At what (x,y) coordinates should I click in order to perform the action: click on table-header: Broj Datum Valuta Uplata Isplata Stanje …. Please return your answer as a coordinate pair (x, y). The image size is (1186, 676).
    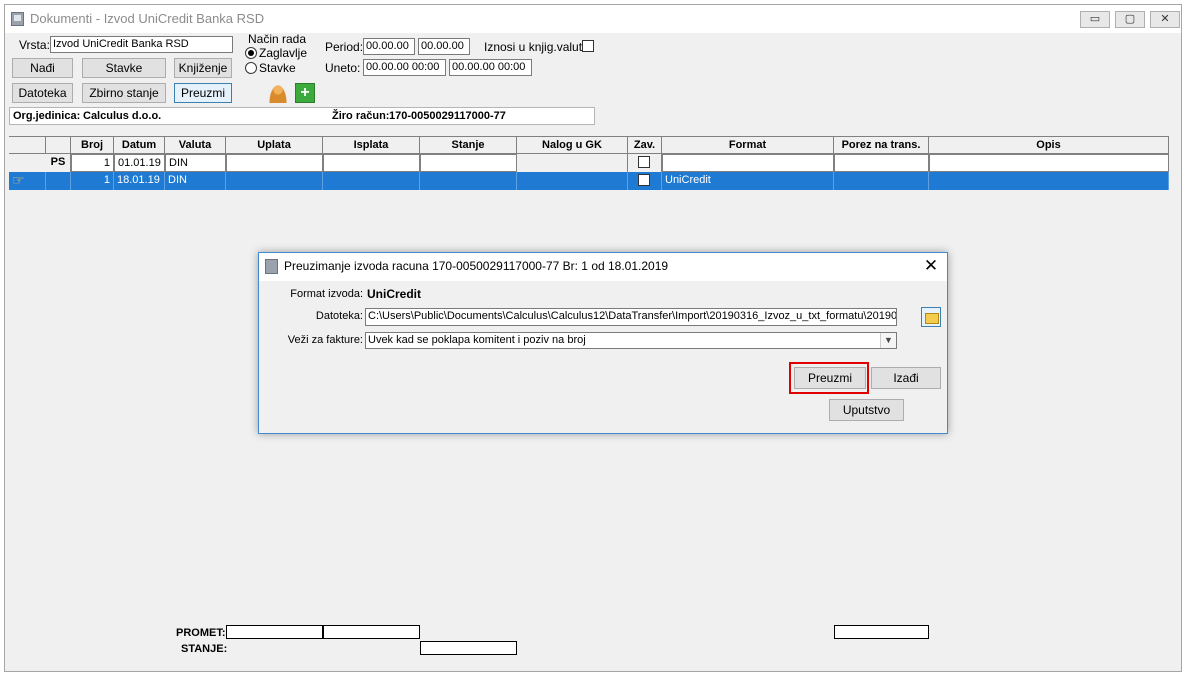
    Looking at the image, I should click on (589, 145).